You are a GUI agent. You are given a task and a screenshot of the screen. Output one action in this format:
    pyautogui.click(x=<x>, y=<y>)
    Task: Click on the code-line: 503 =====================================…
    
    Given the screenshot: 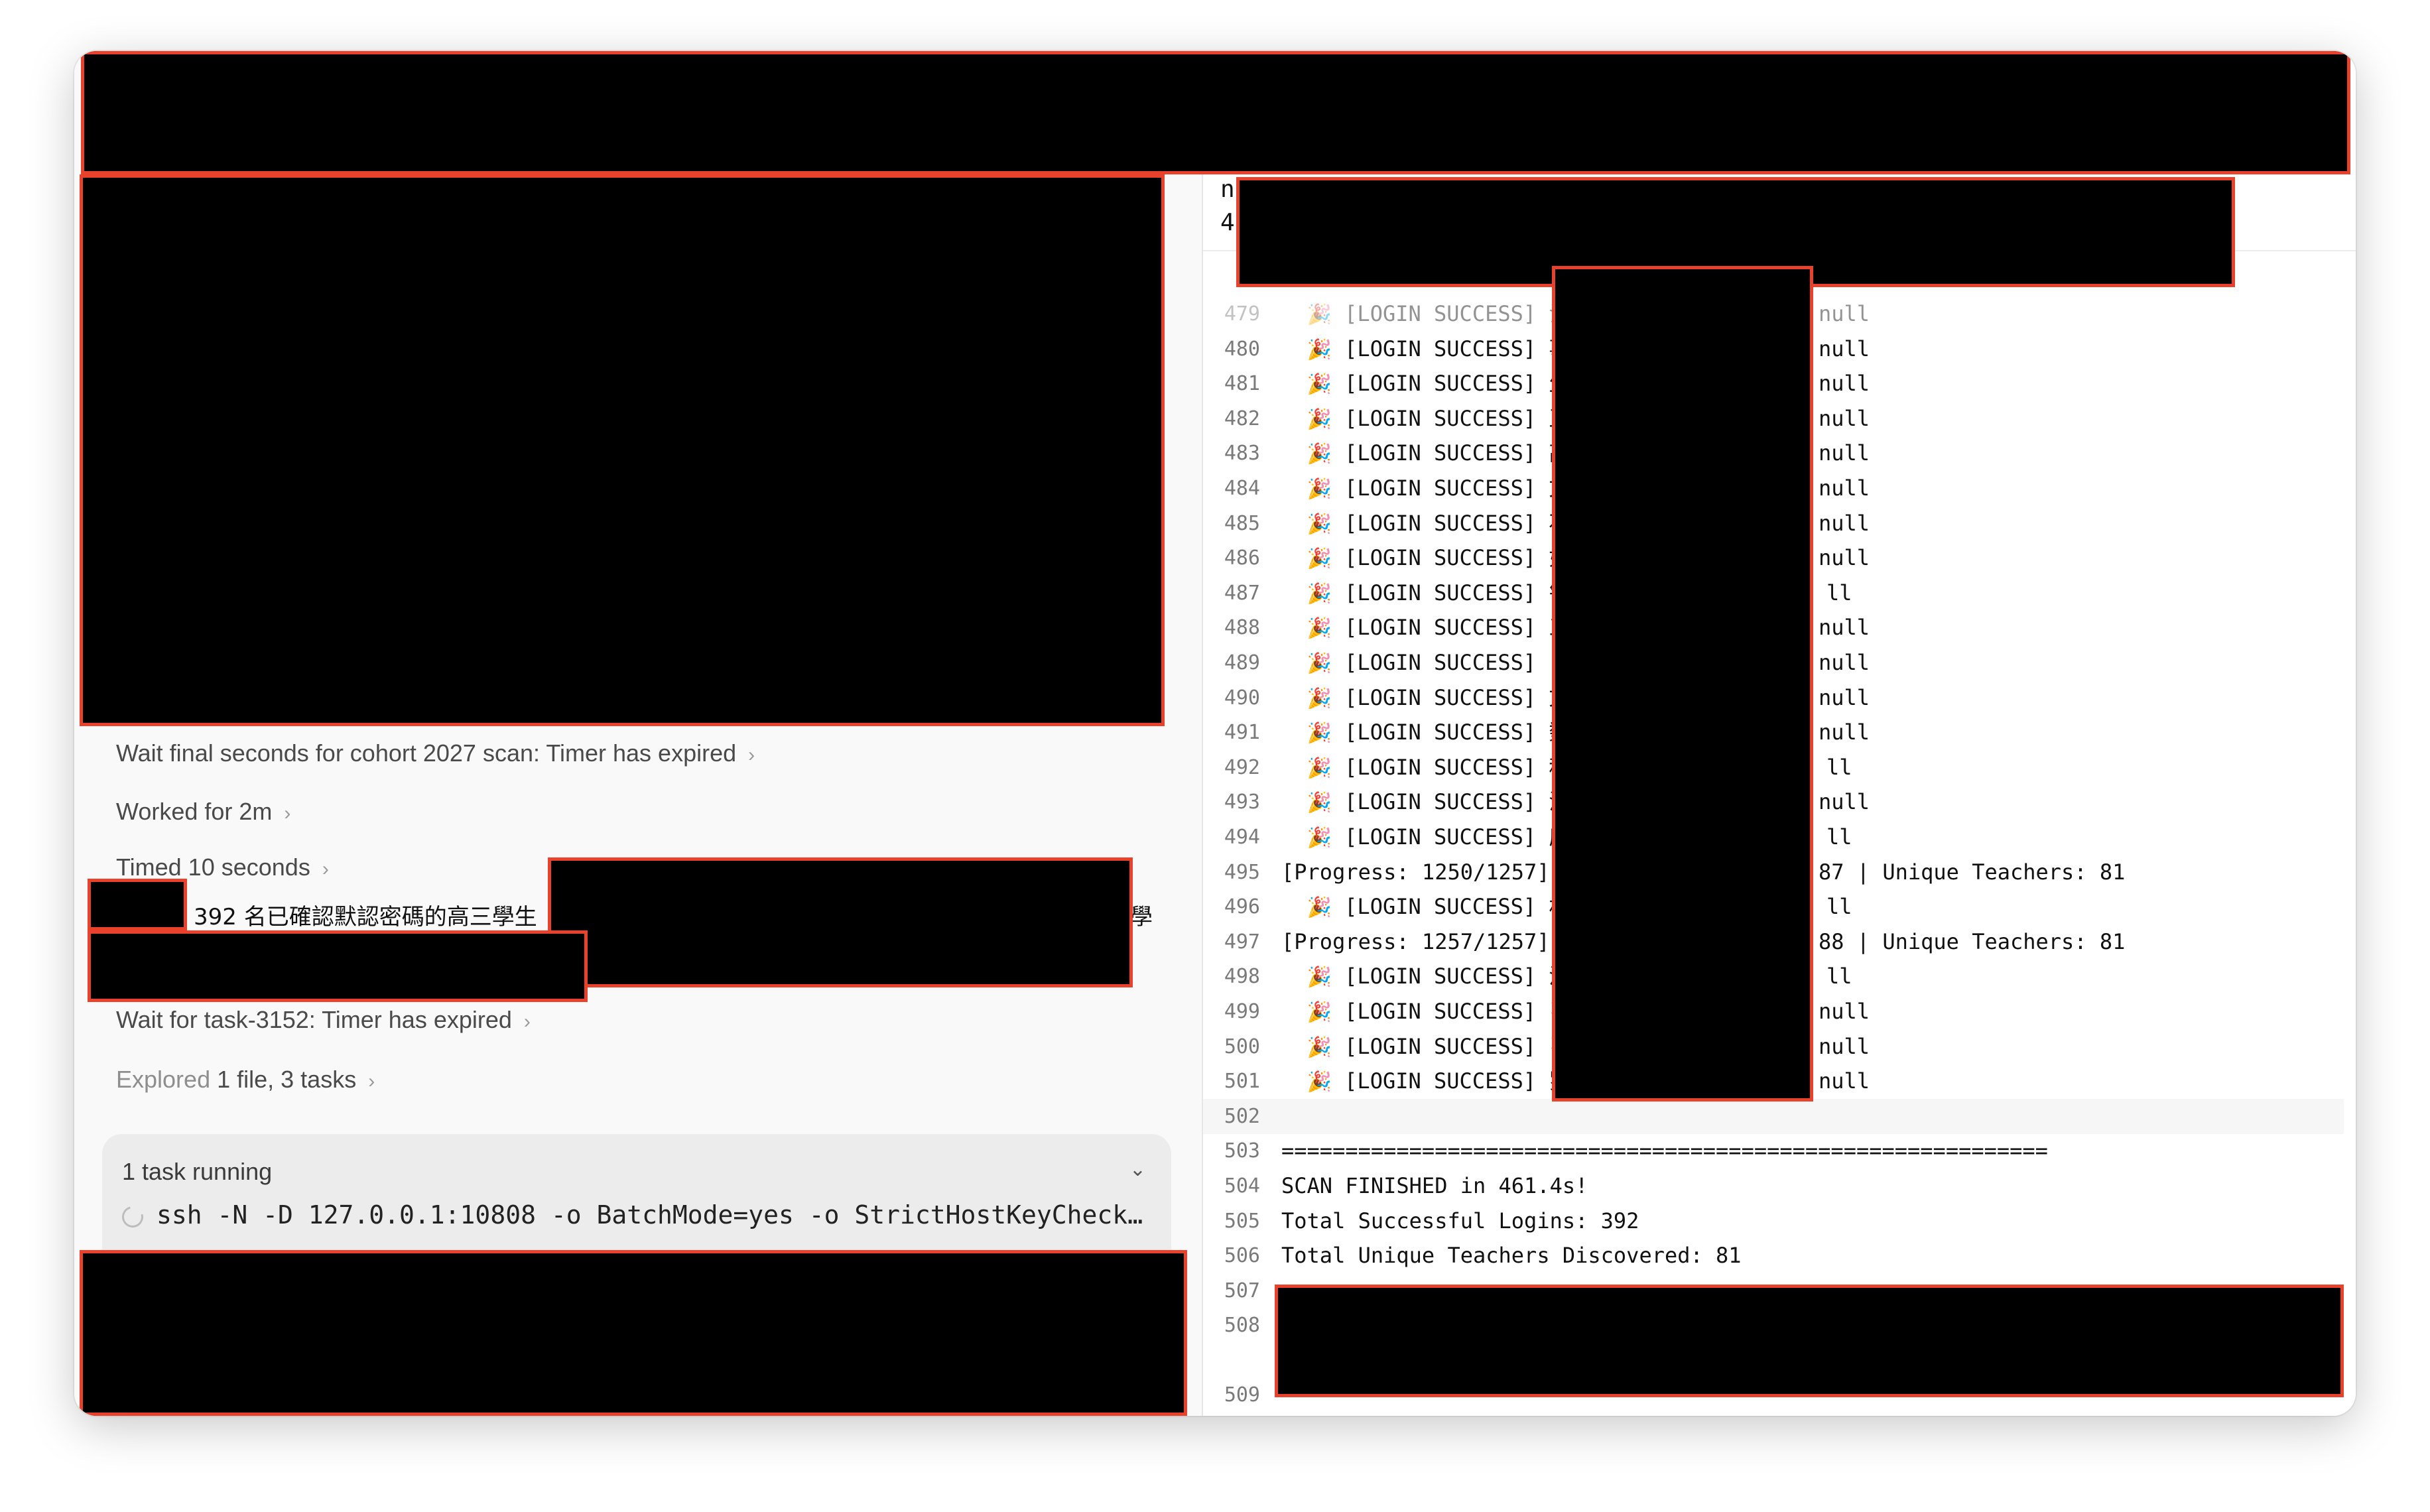 What is the action you would take?
    pyautogui.click(x=1773, y=1150)
    